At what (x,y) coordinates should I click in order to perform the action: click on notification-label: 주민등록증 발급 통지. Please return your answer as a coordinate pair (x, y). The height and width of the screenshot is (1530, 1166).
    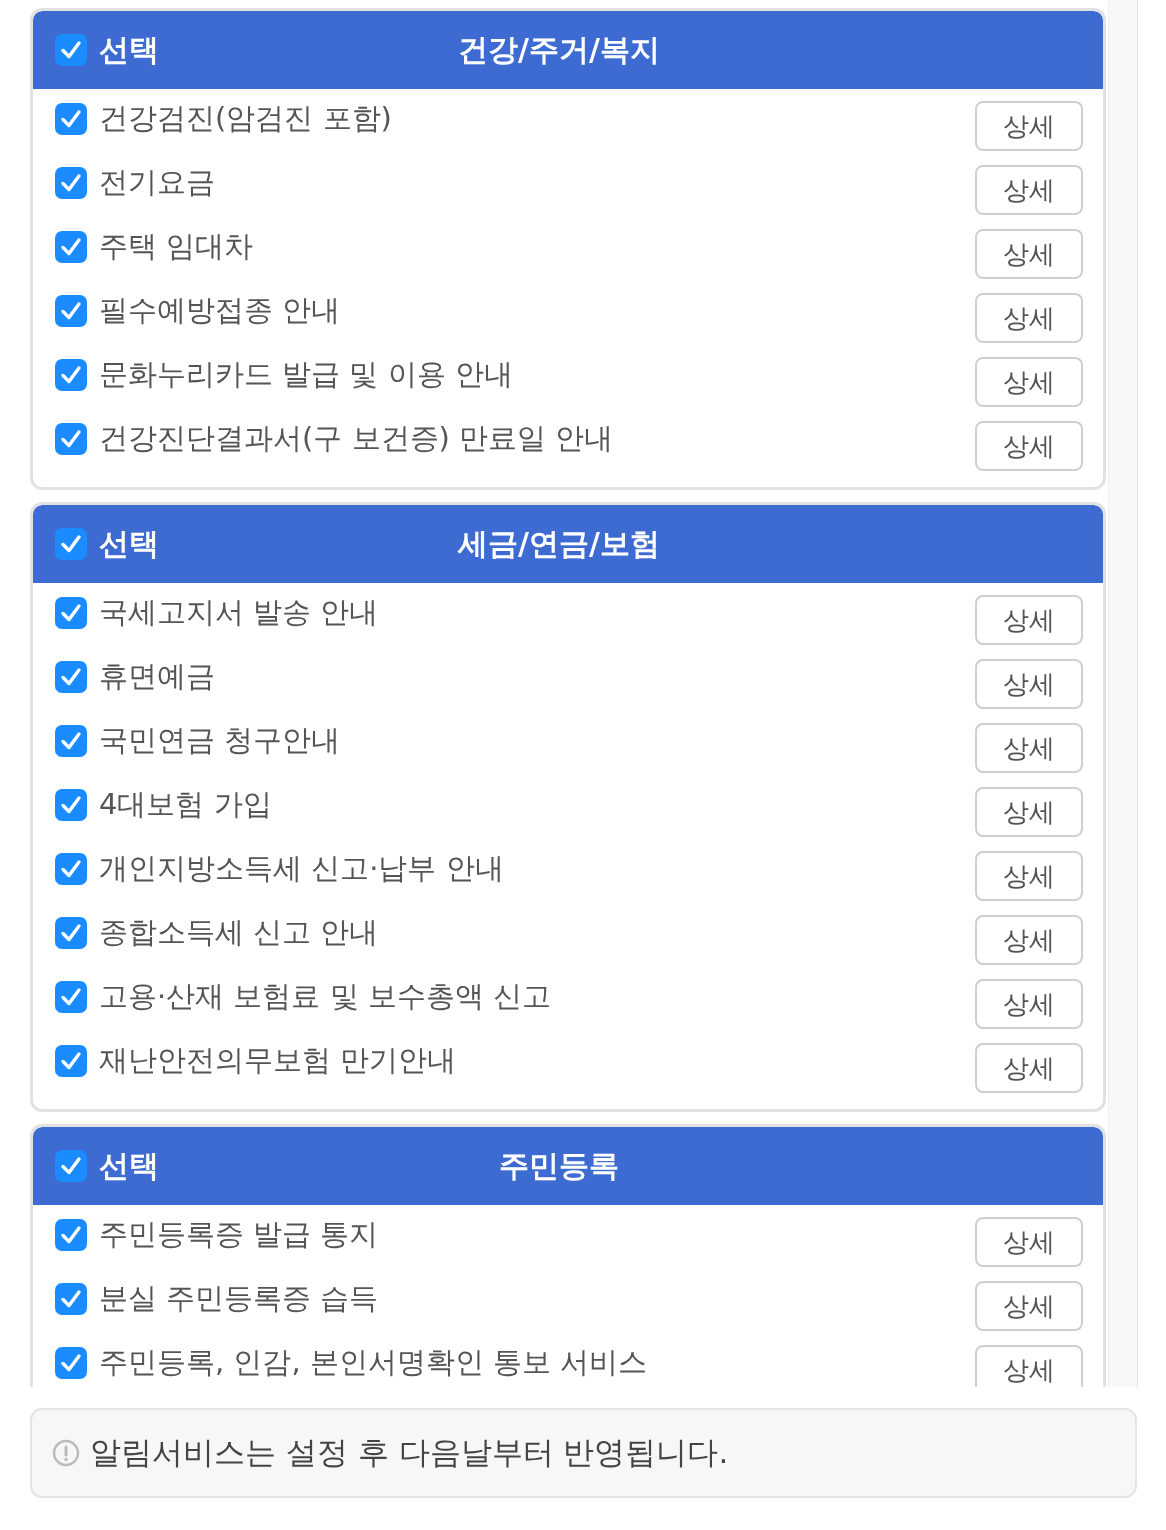
    Looking at the image, I should click on (239, 1234).